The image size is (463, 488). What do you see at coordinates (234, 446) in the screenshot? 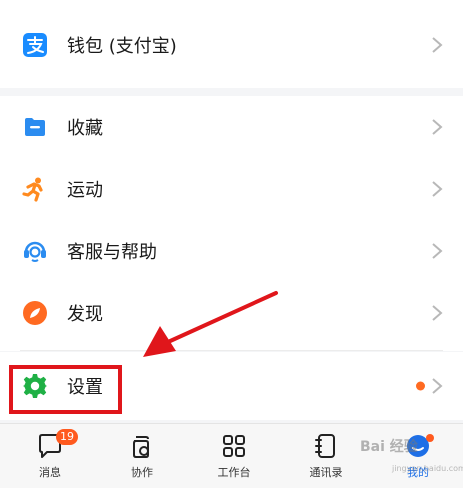
I see `grid-icon` at bounding box center [234, 446].